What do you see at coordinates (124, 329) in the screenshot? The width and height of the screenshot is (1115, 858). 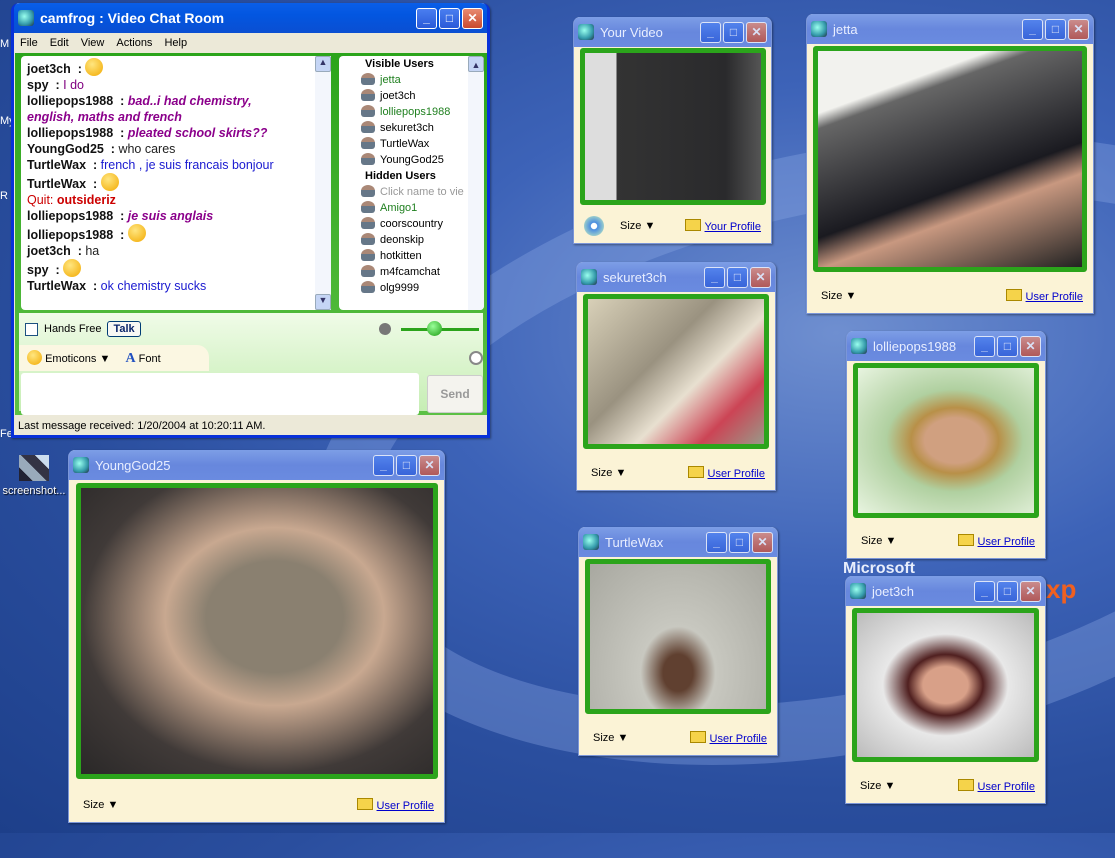 I see `talk-button: Talk` at bounding box center [124, 329].